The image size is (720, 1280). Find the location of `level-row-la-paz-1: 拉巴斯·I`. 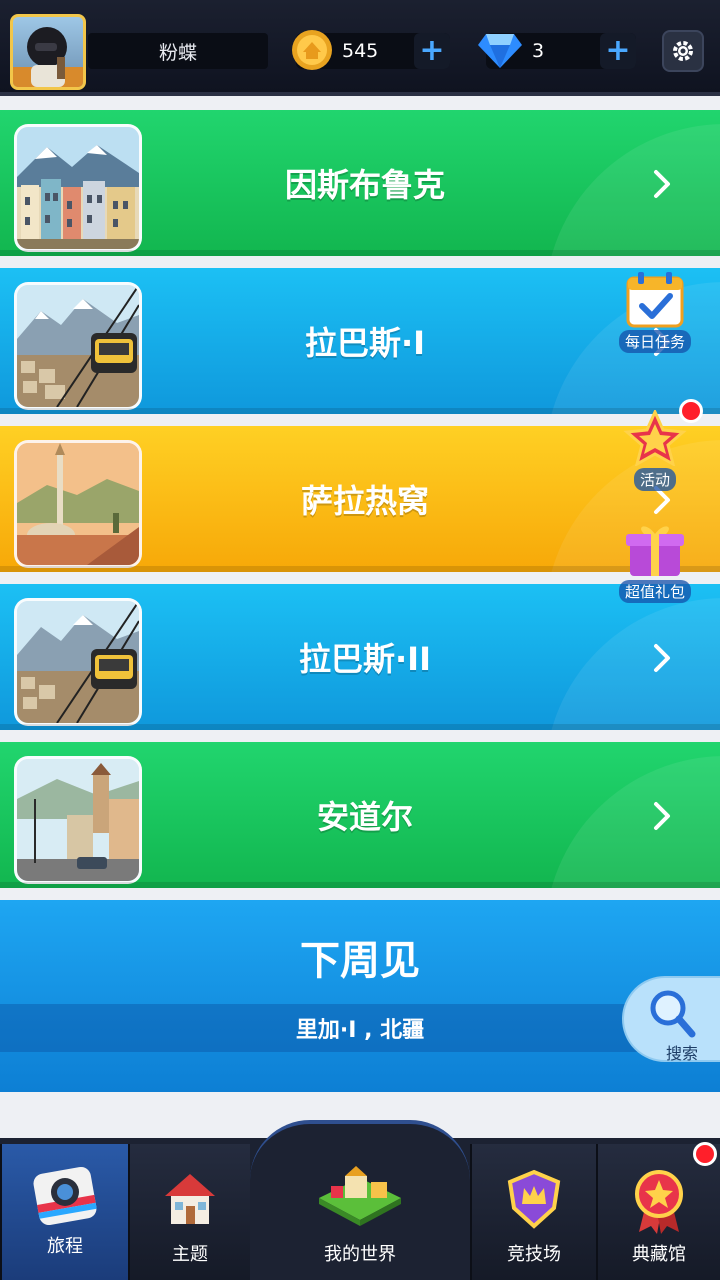

level-row-la-paz-1: 拉巴斯·I is located at coordinates (360, 341).